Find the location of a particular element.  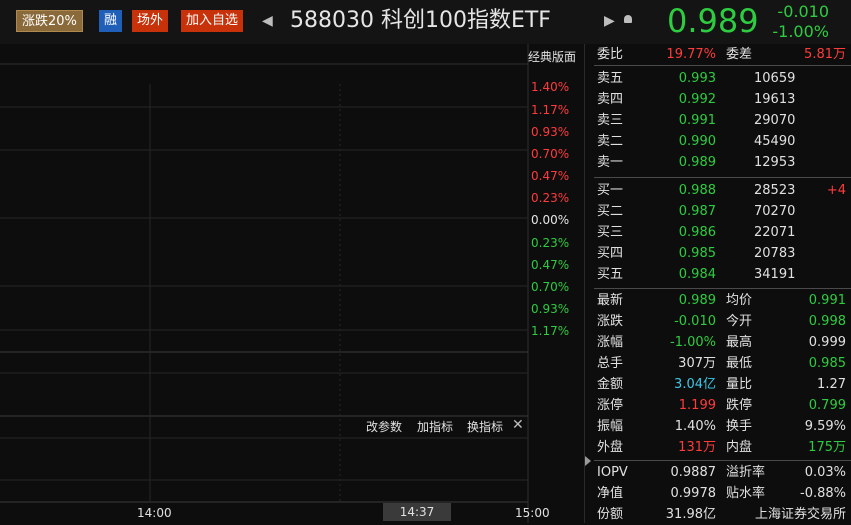

ask-row: 卖五 0.993 10659 is located at coordinates (722, 78).